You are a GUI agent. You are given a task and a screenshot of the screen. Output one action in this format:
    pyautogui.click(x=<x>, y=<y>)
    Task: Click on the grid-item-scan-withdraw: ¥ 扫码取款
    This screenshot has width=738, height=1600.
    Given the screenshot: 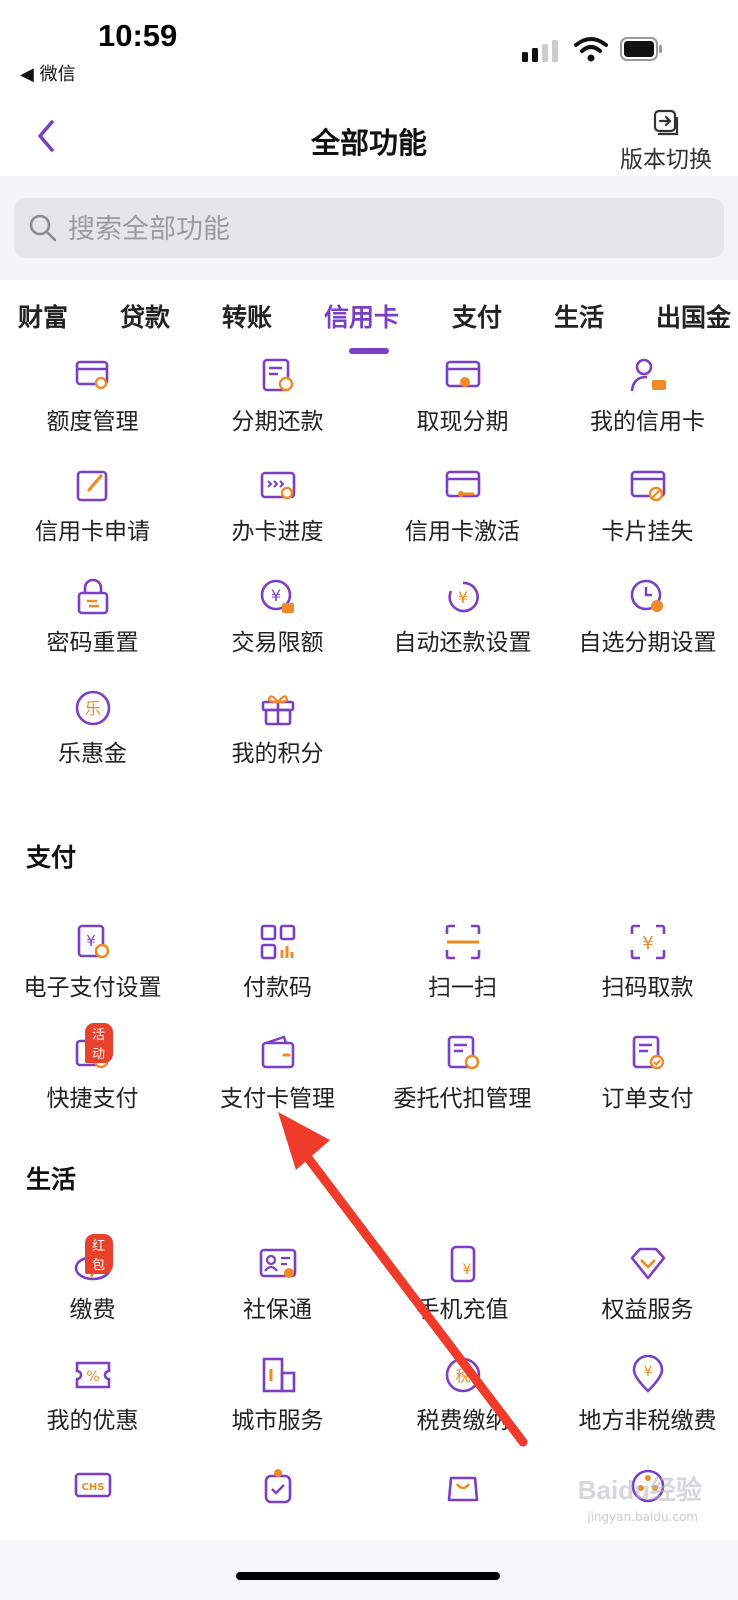 What is the action you would take?
    pyautogui.click(x=646, y=962)
    